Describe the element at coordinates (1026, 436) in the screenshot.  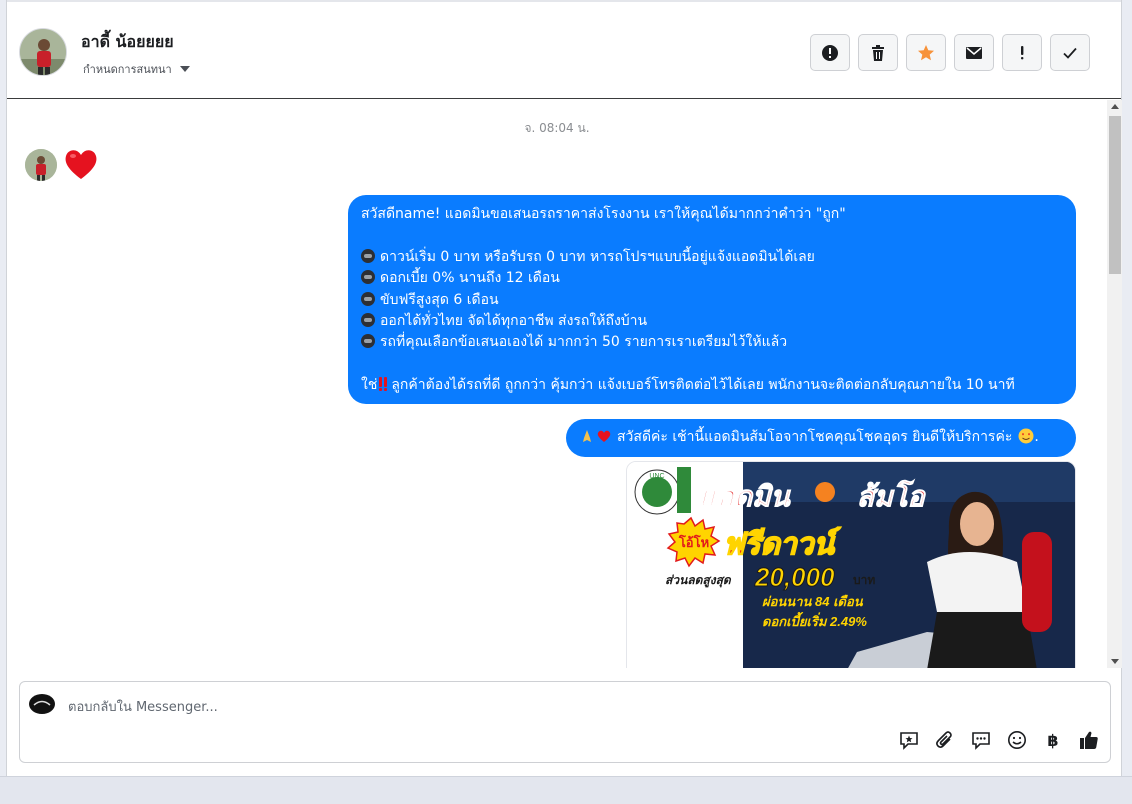
I see `heart-eyes-face-icon` at that location.